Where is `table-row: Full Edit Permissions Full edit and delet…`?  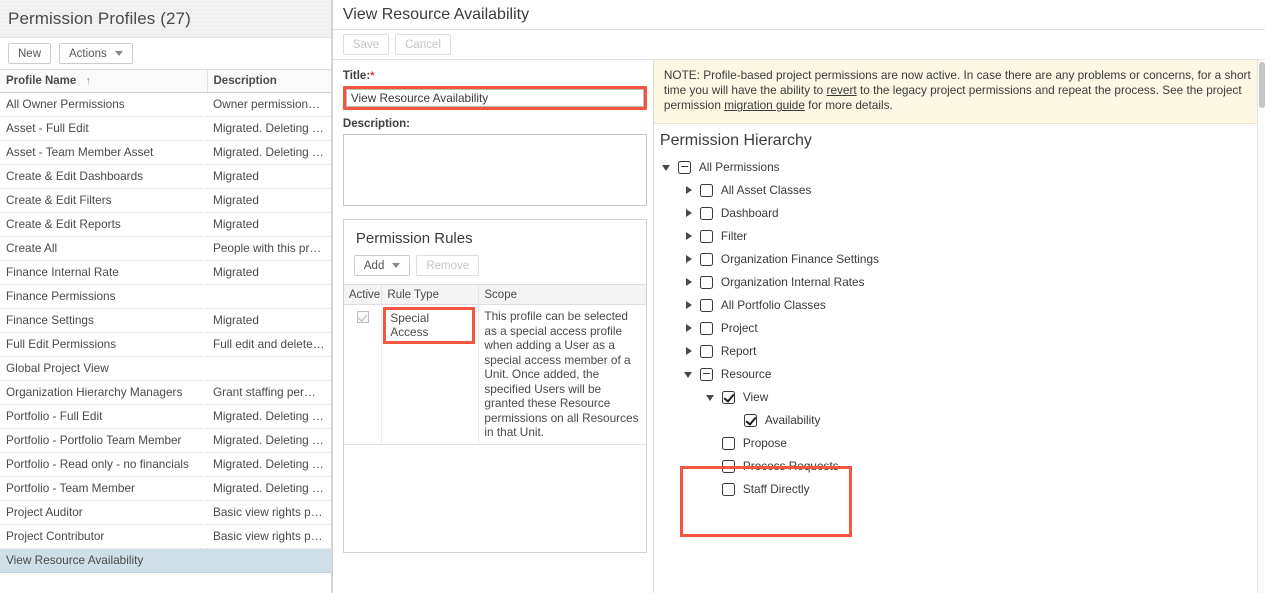 table-row: Full Edit Permissions Full edit and delet… is located at coordinates (165, 344).